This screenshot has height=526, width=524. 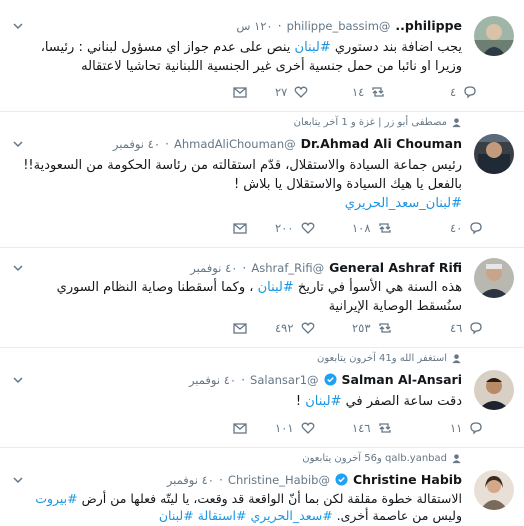 What do you see at coordinates (361, 328) in the screenshot?
I see `retweet-count: ٢٥٣` at bounding box center [361, 328].